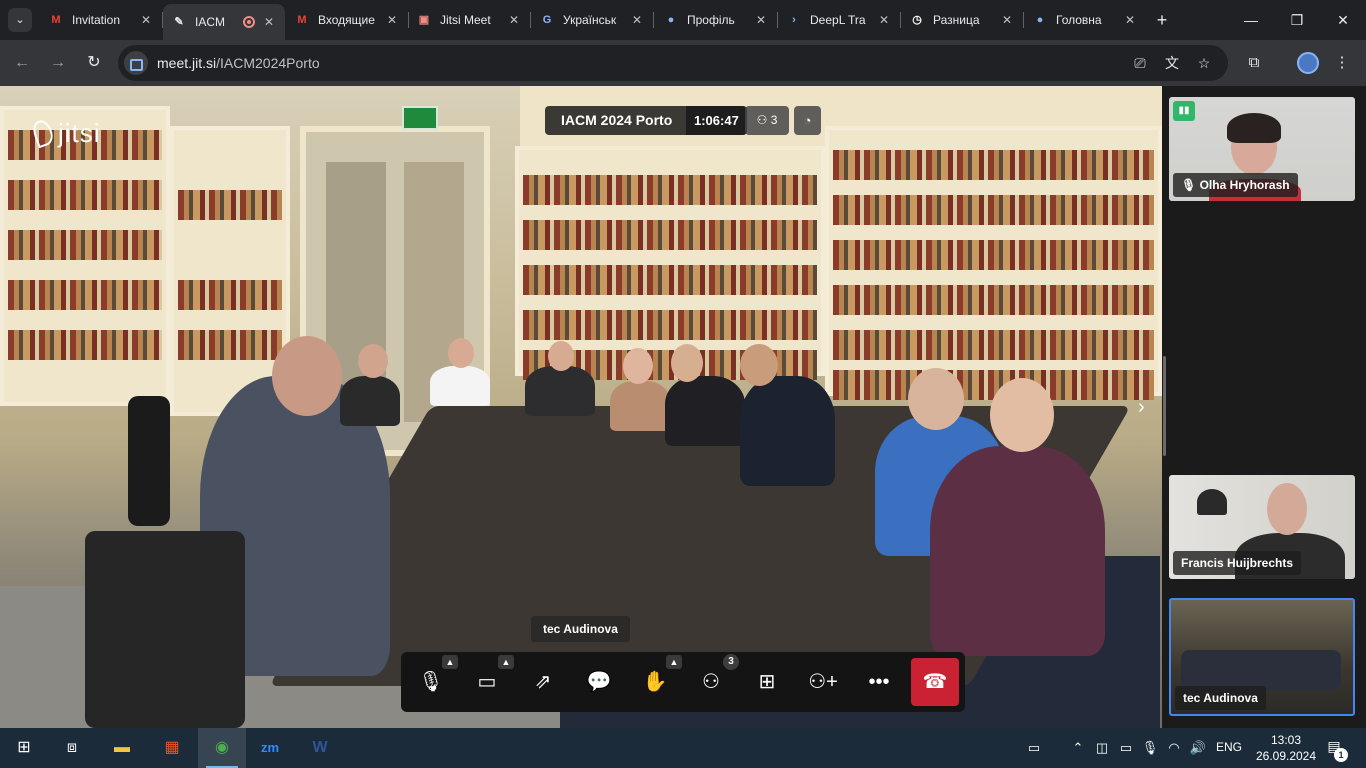 This screenshot has height=768, width=1366. Describe the element at coordinates (506, 662) in the screenshot. I see `video-settings-chevron-up-icon: ▲` at that location.